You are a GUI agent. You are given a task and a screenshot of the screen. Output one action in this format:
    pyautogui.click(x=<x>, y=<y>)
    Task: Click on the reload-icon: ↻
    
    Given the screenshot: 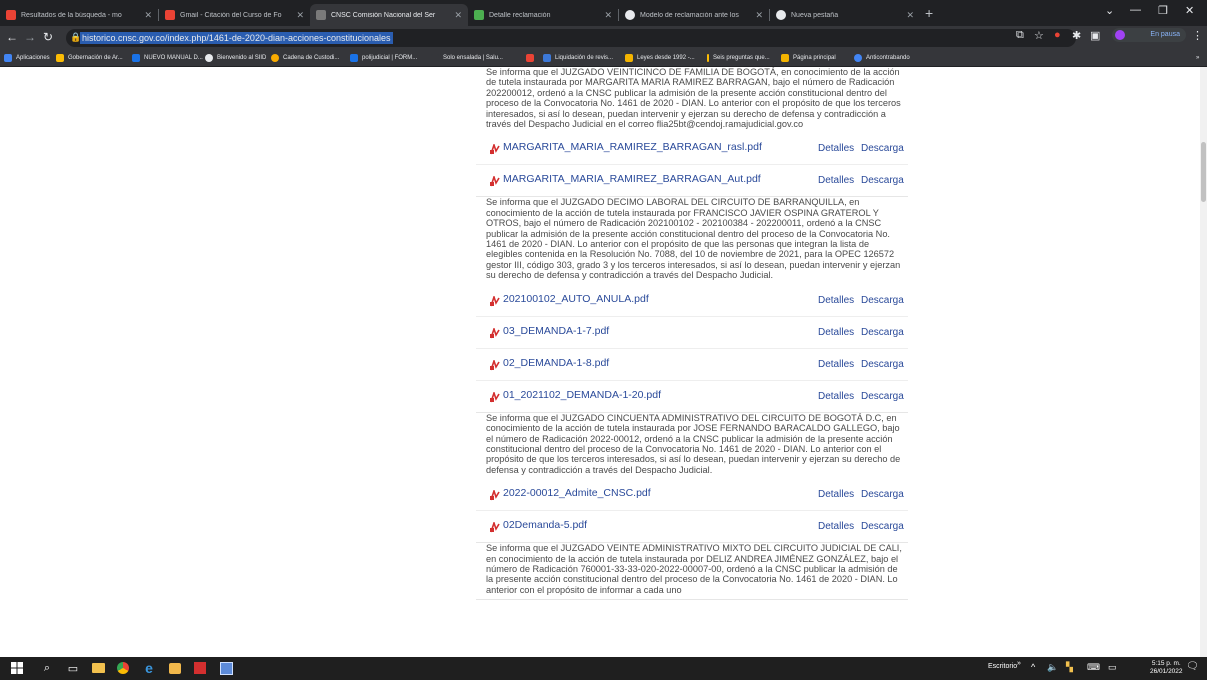 What is the action you would take?
    pyautogui.click(x=48, y=37)
    